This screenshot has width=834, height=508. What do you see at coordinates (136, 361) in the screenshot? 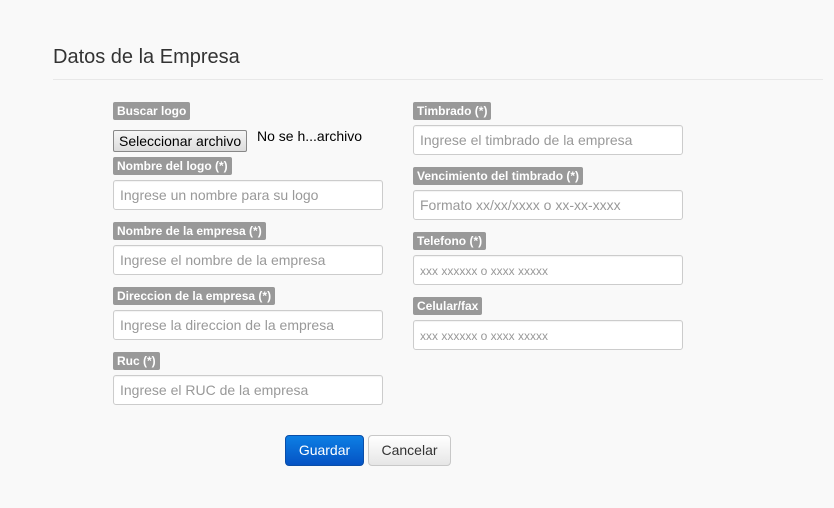
I see `ruc-label: Ruc (*)` at bounding box center [136, 361].